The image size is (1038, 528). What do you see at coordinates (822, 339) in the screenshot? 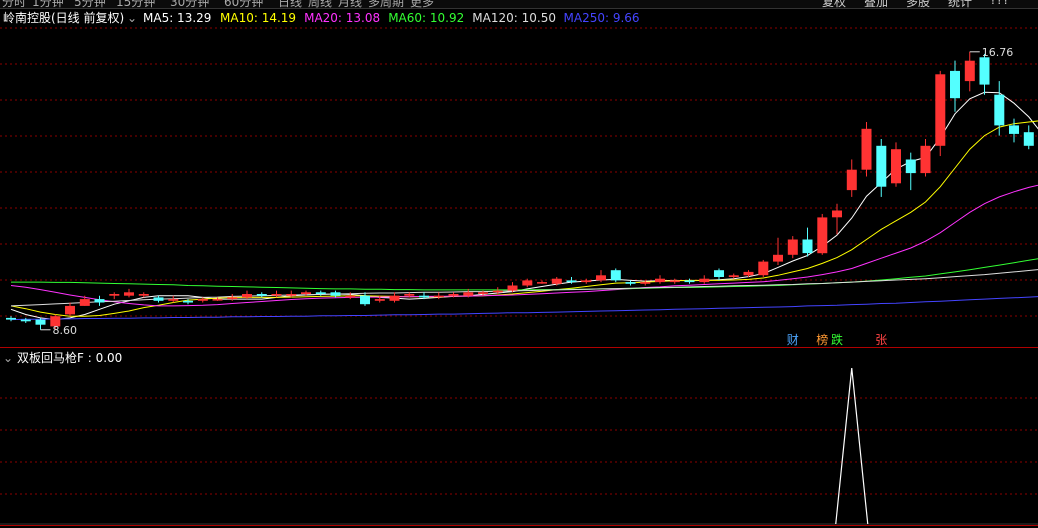
I see `event-marker: 榜` at bounding box center [822, 339].